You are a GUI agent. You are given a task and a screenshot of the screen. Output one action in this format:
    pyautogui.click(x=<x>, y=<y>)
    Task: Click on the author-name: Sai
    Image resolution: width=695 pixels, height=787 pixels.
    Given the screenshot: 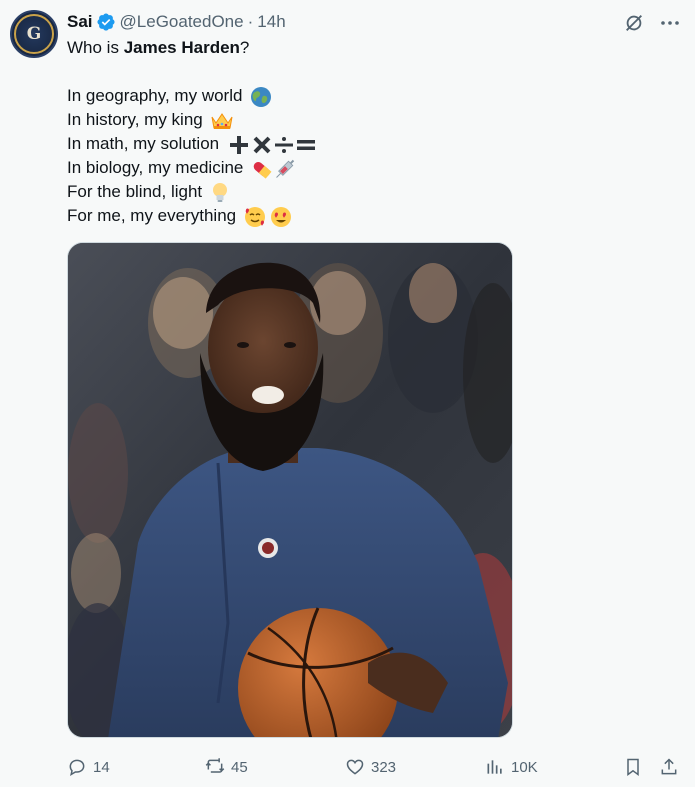 What is the action you would take?
    pyautogui.click(x=80, y=22)
    